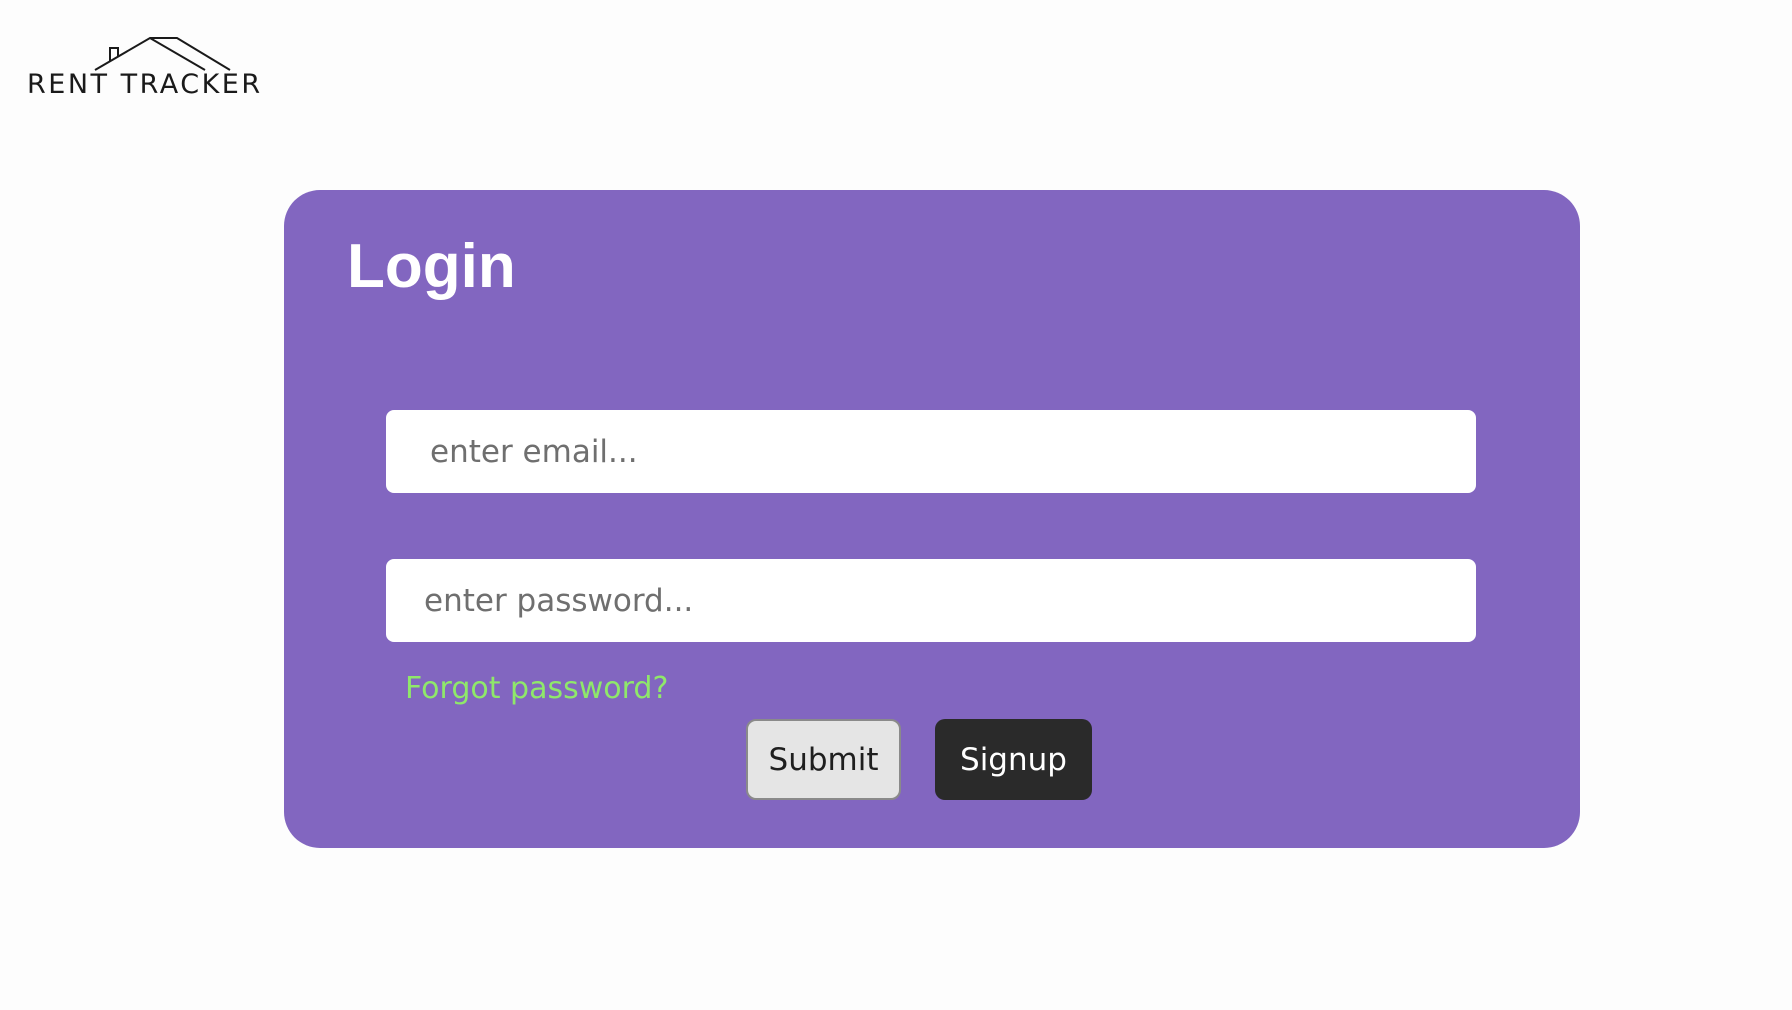 The width and height of the screenshot is (1792, 1010). What do you see at coordinates (536, 688) in the screenshot?
I see `forgot-password-link: Forgot password?` at bounding box center [536, 688].